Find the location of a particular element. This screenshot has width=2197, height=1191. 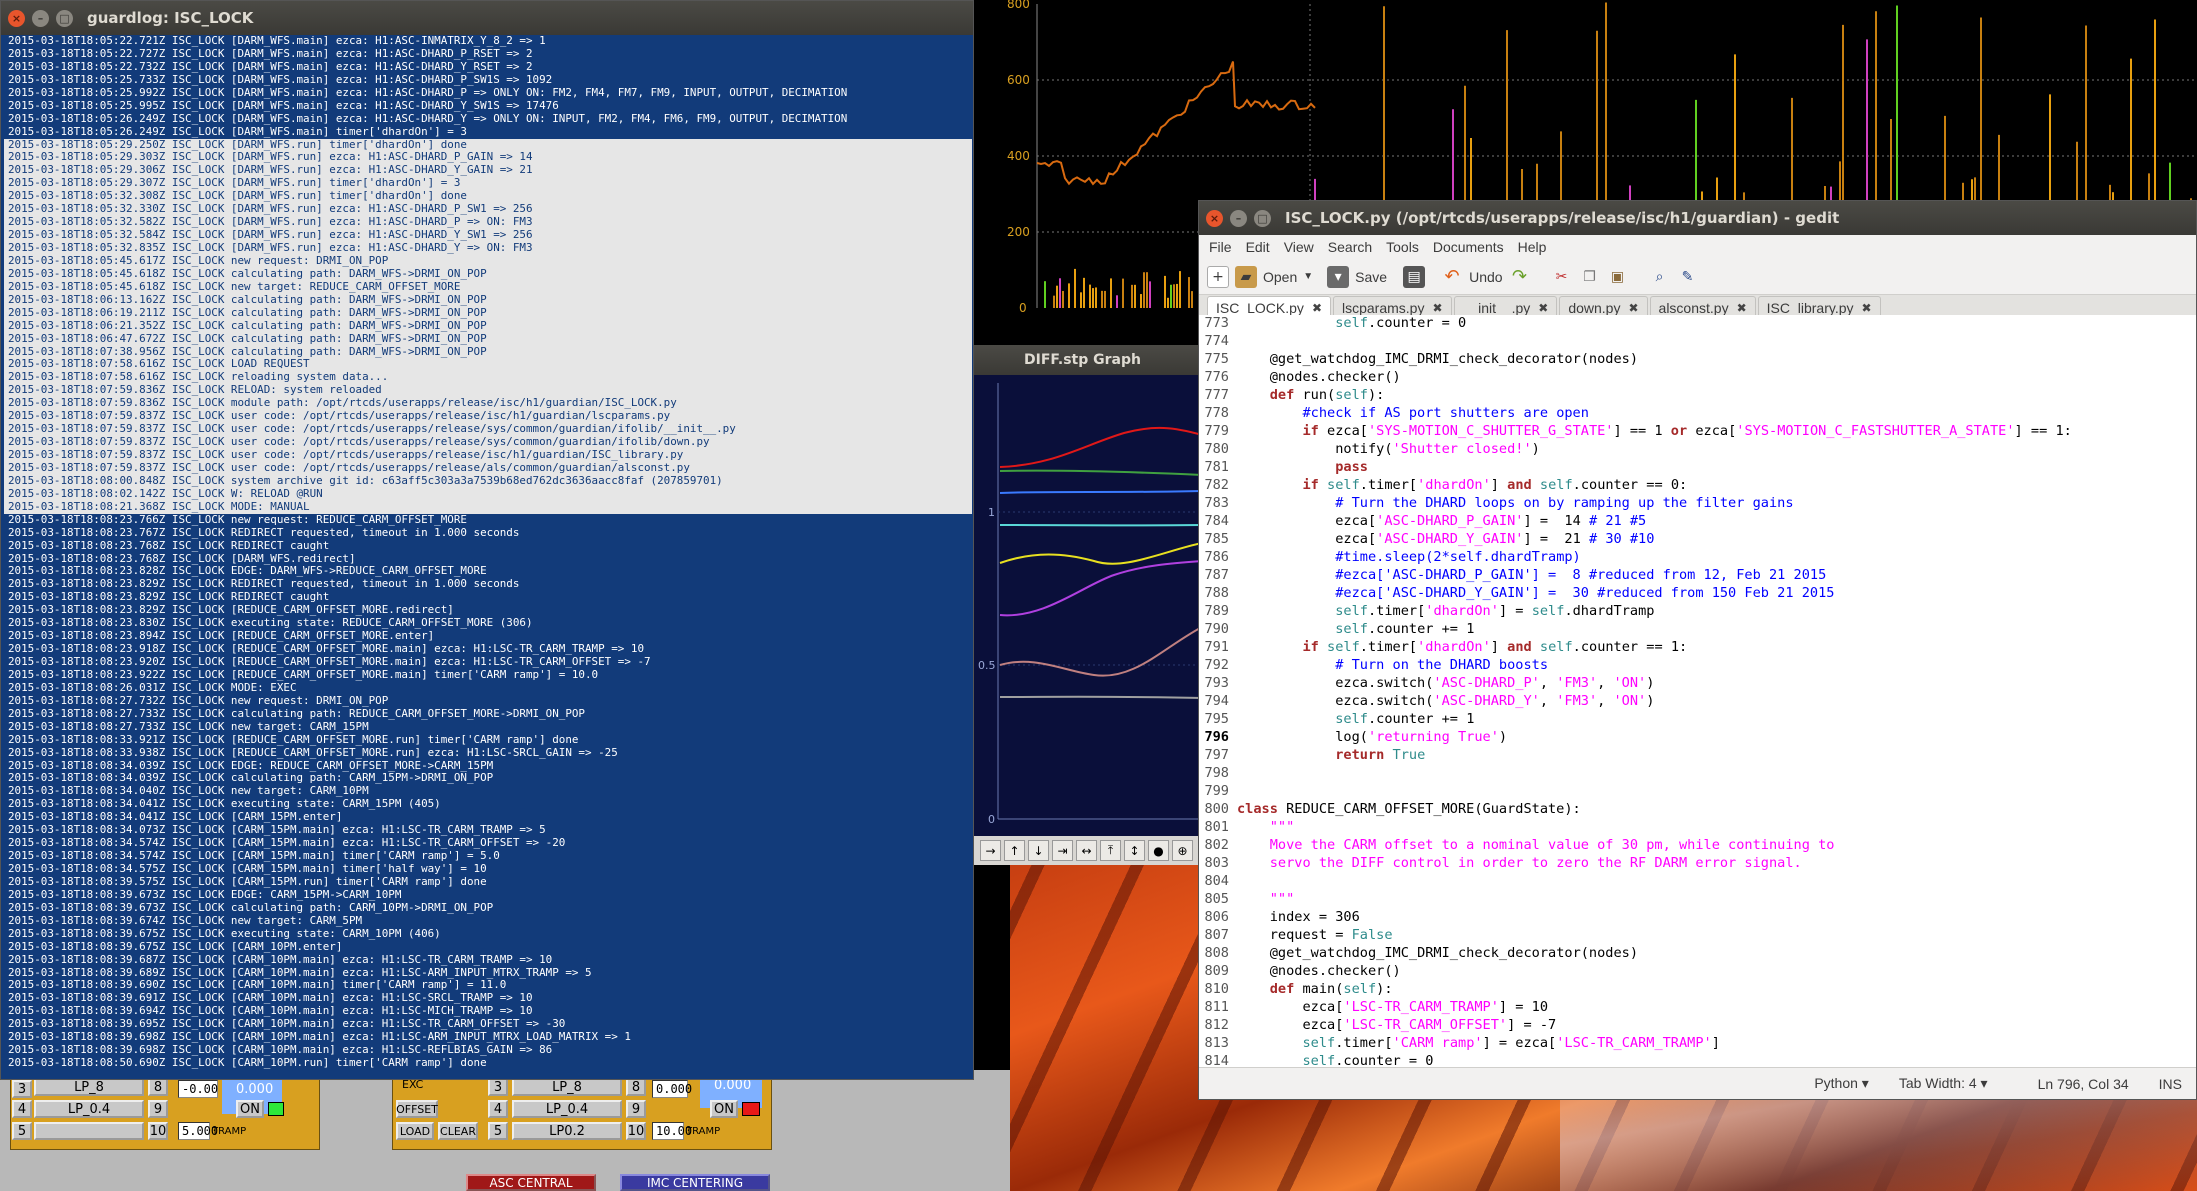

tramp-value: 5.000 is located at coordinates (198, 1131).